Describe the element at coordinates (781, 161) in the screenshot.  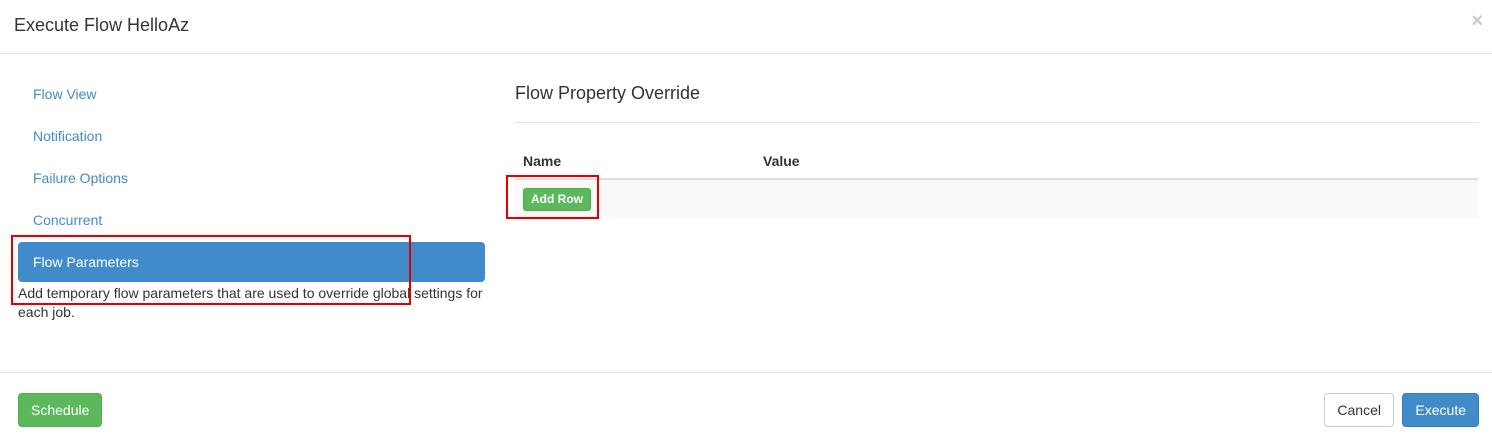
I see `column-header-value: Value` at that location.